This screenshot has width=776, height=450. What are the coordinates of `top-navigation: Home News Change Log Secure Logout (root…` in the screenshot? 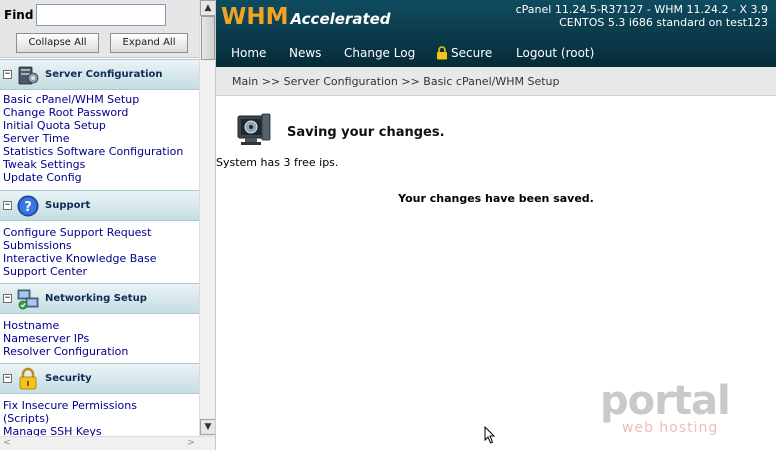 It's located at (496, 52).